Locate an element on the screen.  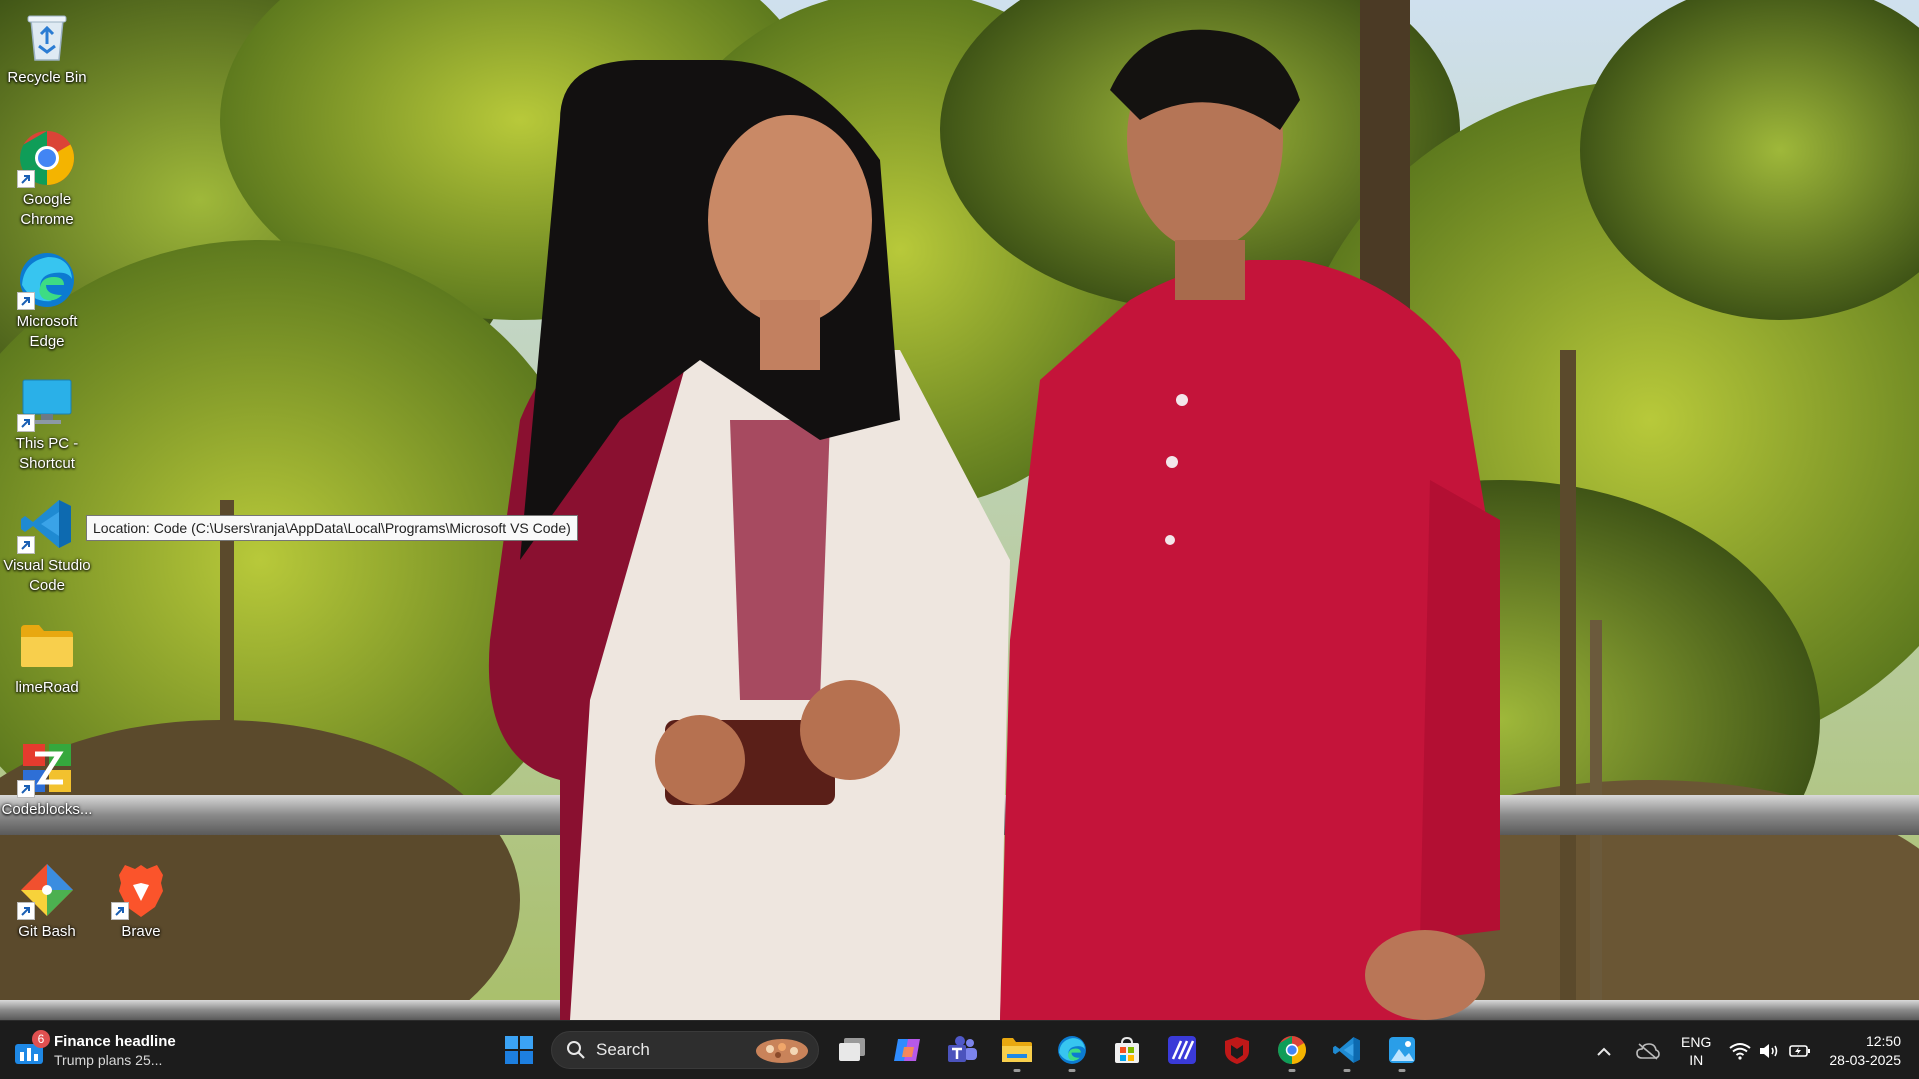
this-pc-icon is located at coordinates (47, 402).